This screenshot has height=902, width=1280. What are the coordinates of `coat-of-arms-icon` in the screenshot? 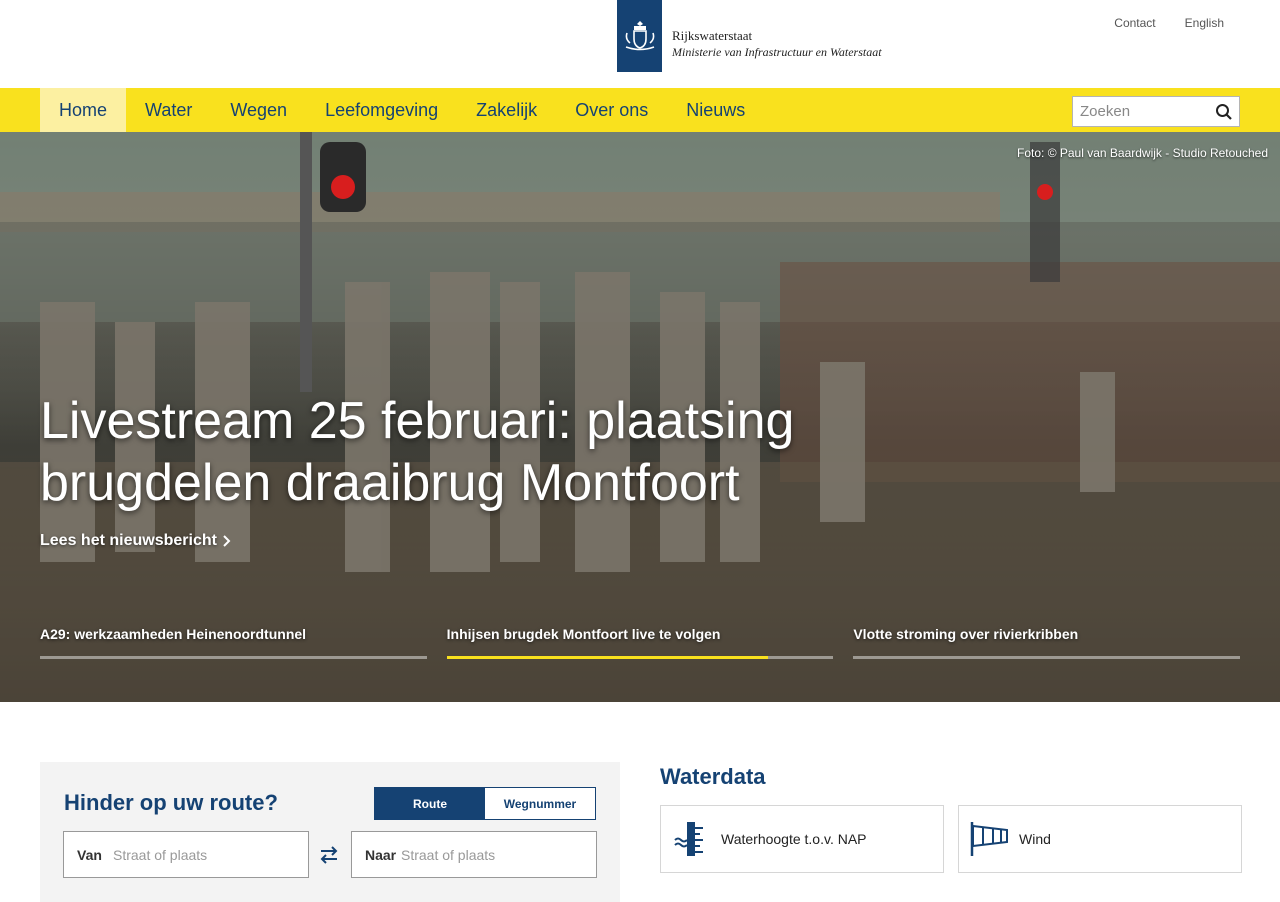 It's located at (639, 36).